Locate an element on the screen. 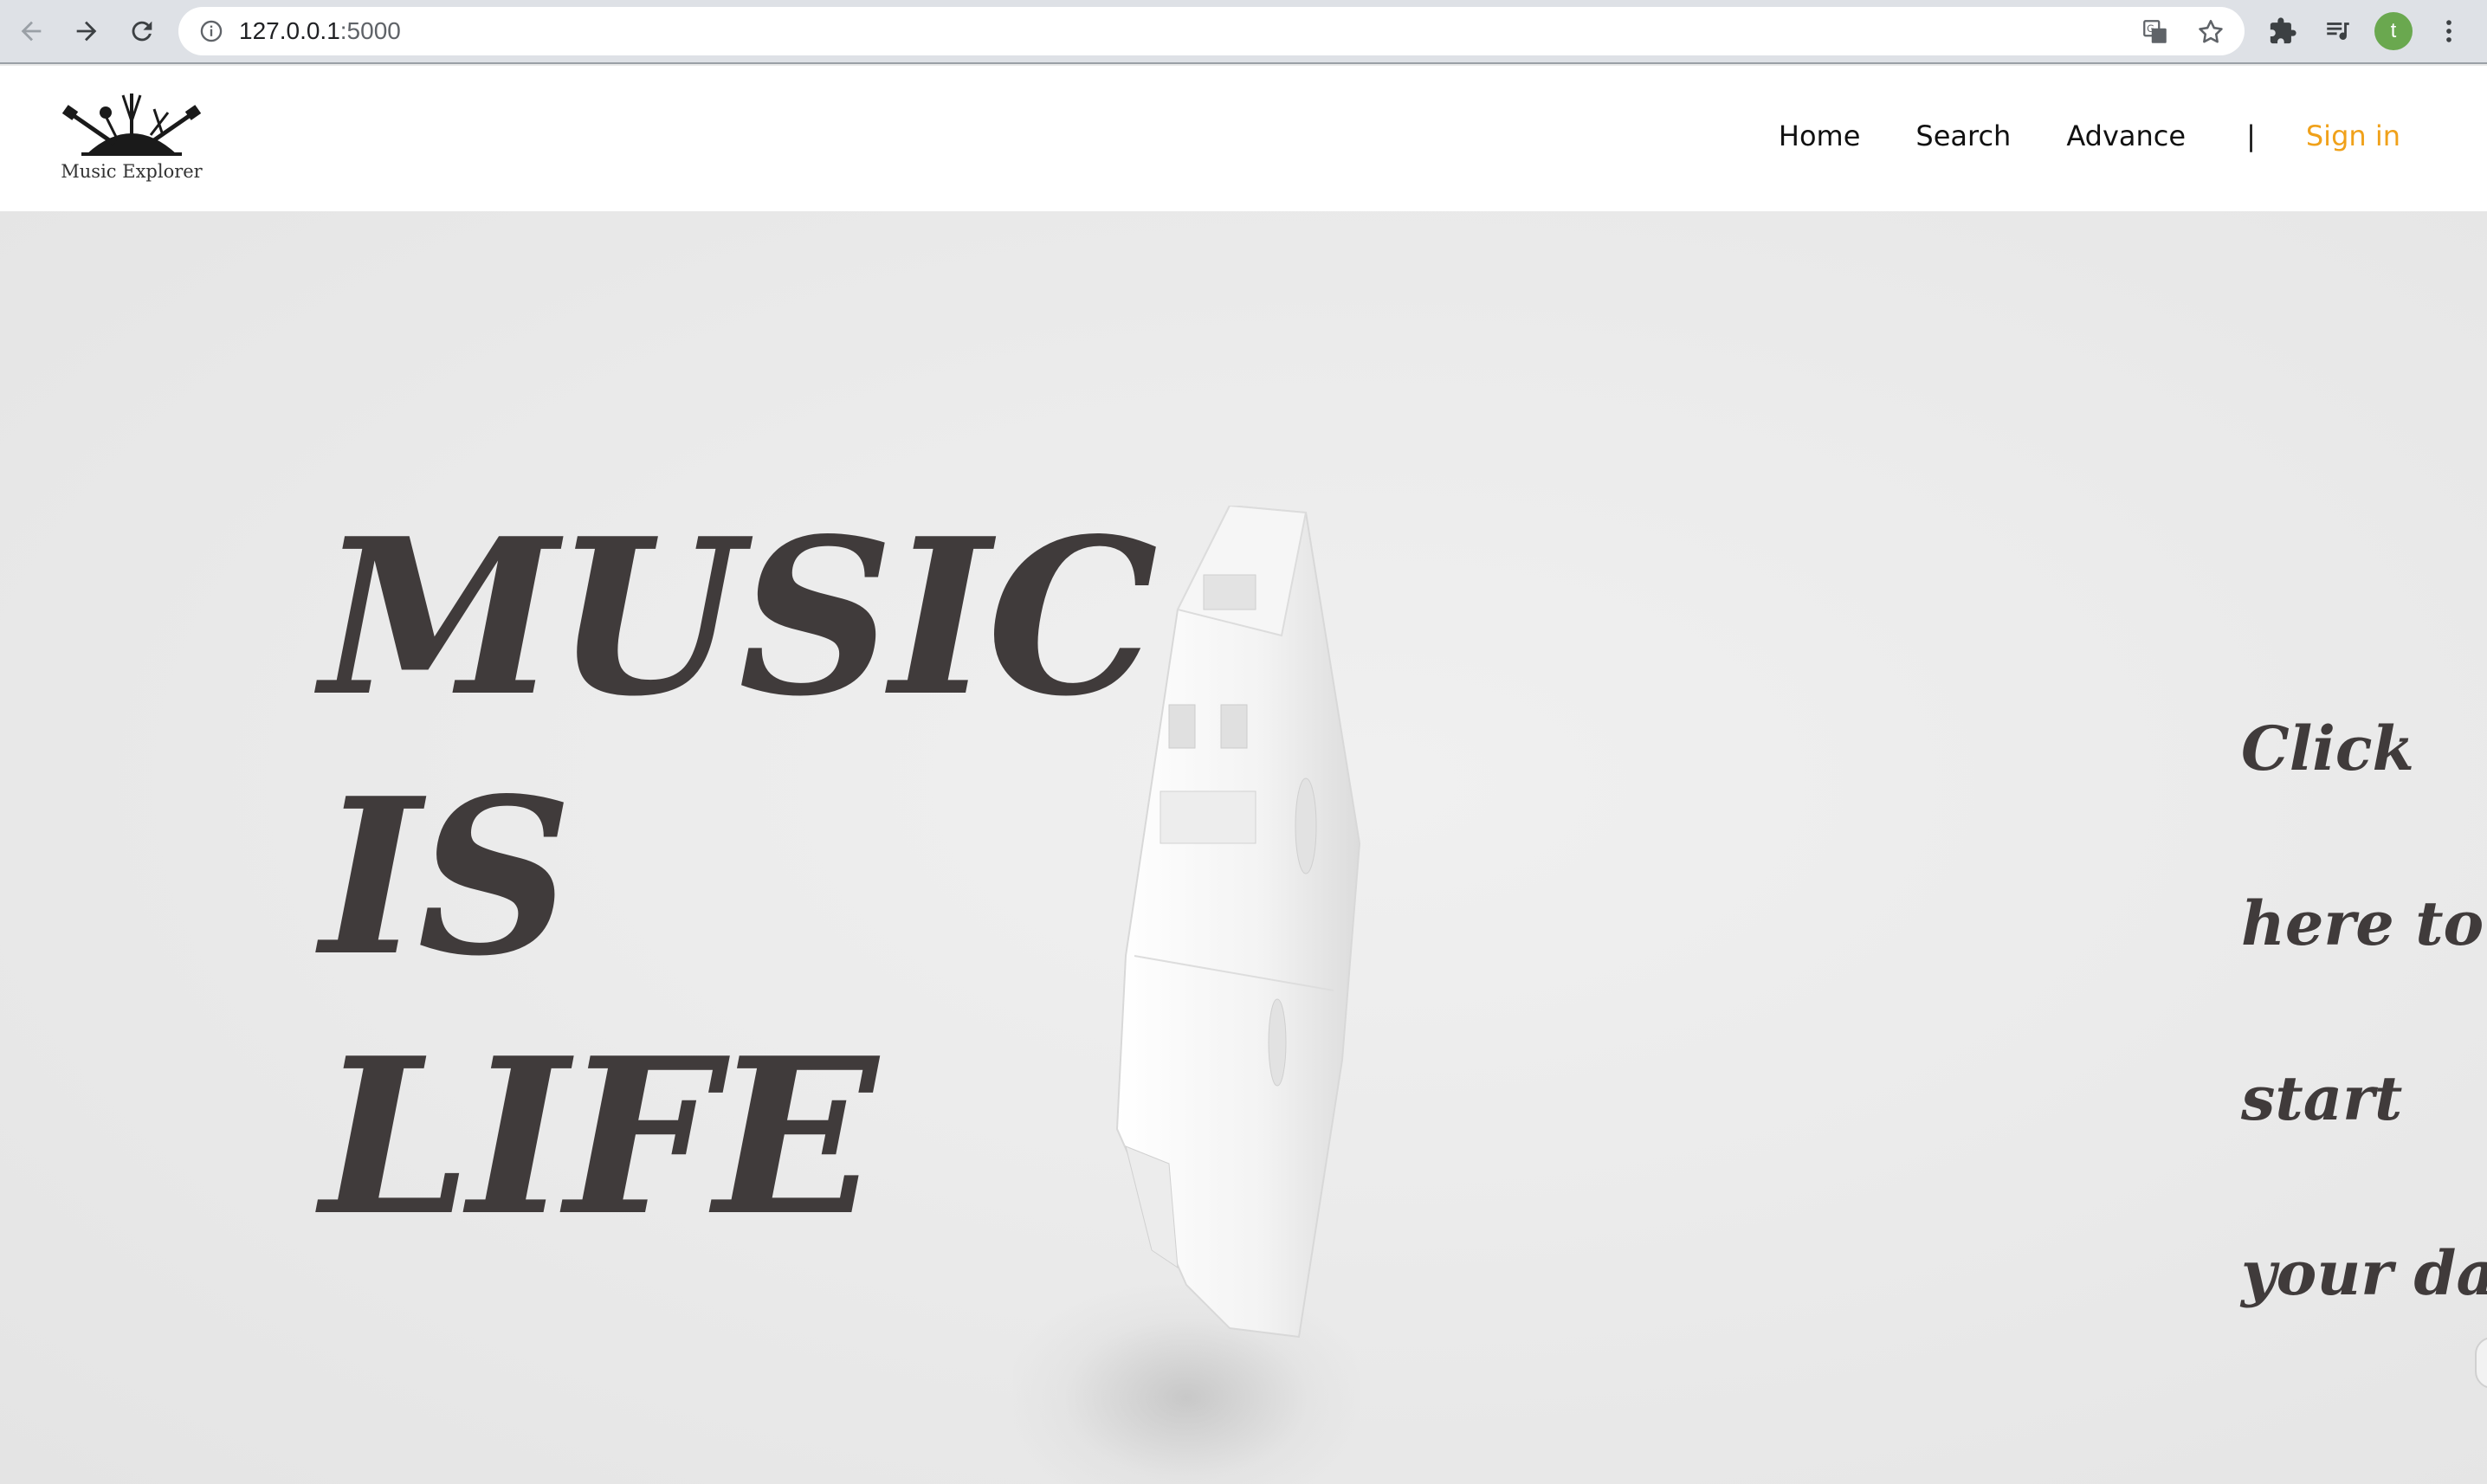 The height and width of the screenshot is (1484, 2487). puzzle-icon is located at coordinates (2283, 31).